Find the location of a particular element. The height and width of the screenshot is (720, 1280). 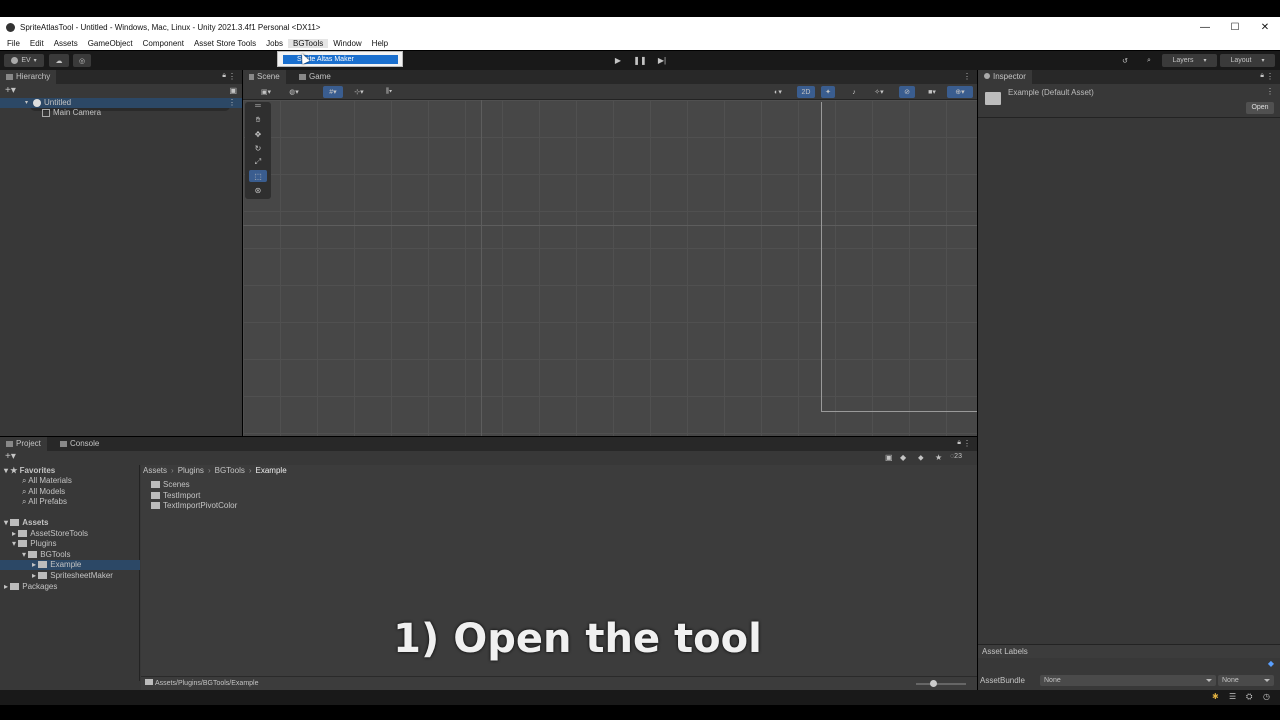

menu-edit: Edit is located at coordinates (37, 43).